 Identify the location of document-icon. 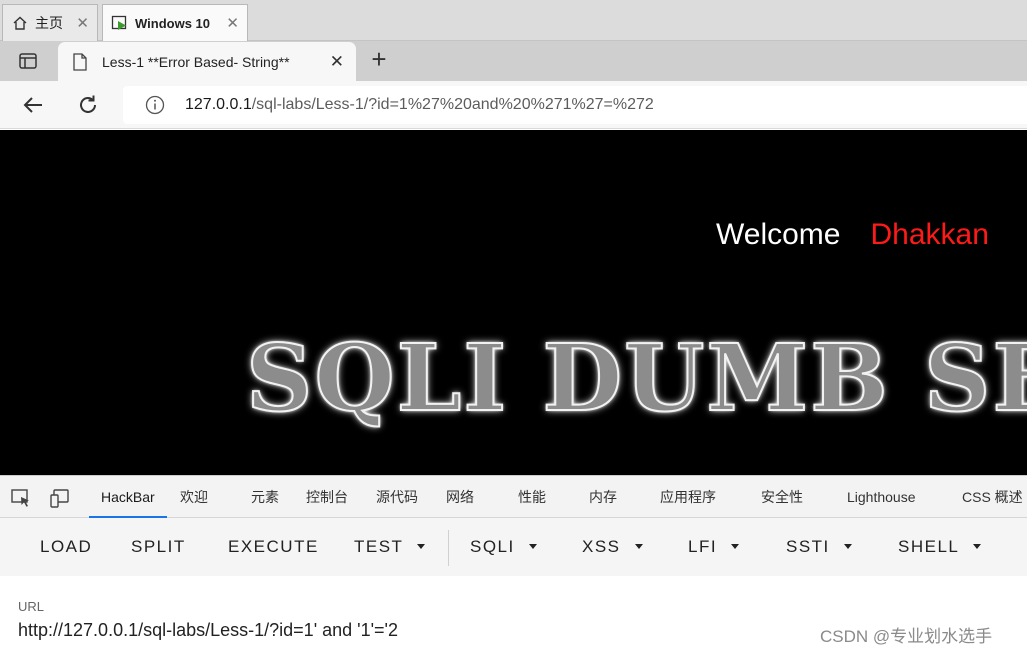
(80, 61).